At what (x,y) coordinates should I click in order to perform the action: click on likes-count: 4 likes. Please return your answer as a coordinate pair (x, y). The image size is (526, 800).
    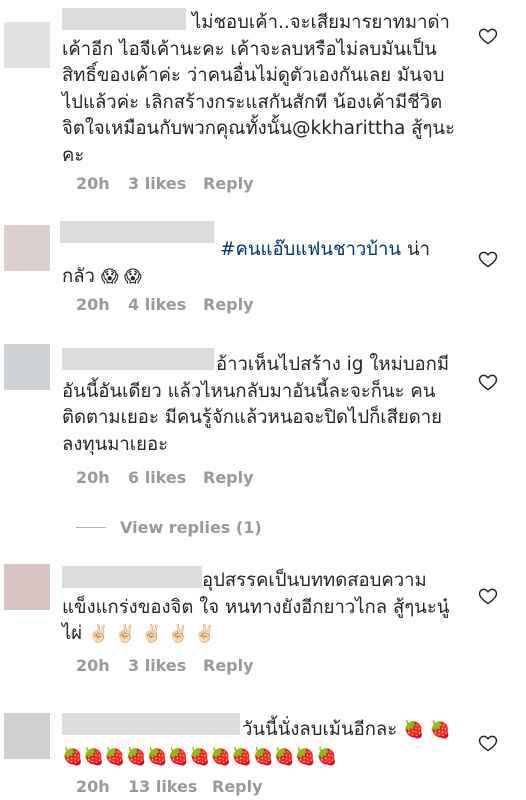
    Looking at the image, I should click on (165, 304).